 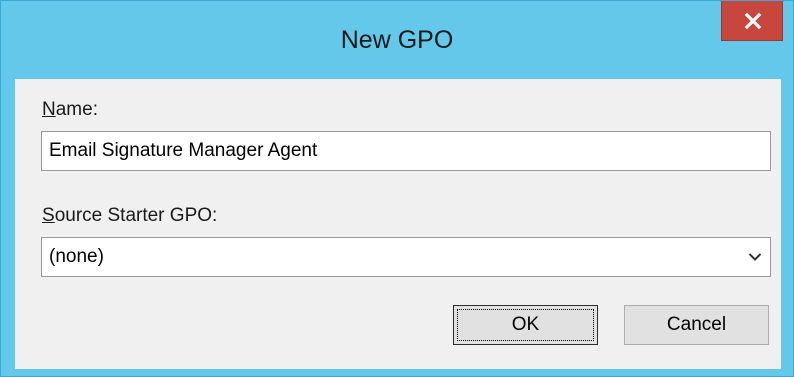 I want to click on cancel-button-label: Cancel, so click(x=696, y=324).